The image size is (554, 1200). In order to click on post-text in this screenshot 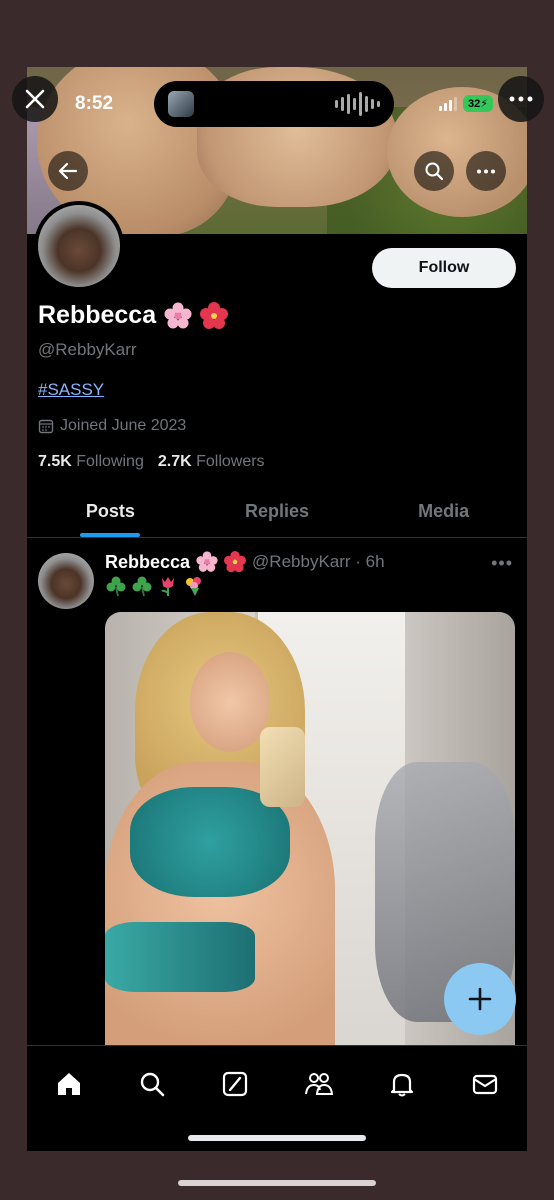, I will do `click(155, 586)`.